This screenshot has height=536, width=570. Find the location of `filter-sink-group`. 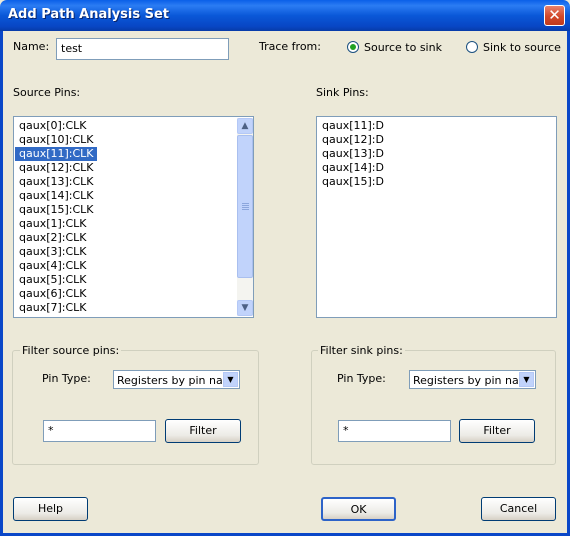

filter-sink-group is located at coordinates (433, 407).